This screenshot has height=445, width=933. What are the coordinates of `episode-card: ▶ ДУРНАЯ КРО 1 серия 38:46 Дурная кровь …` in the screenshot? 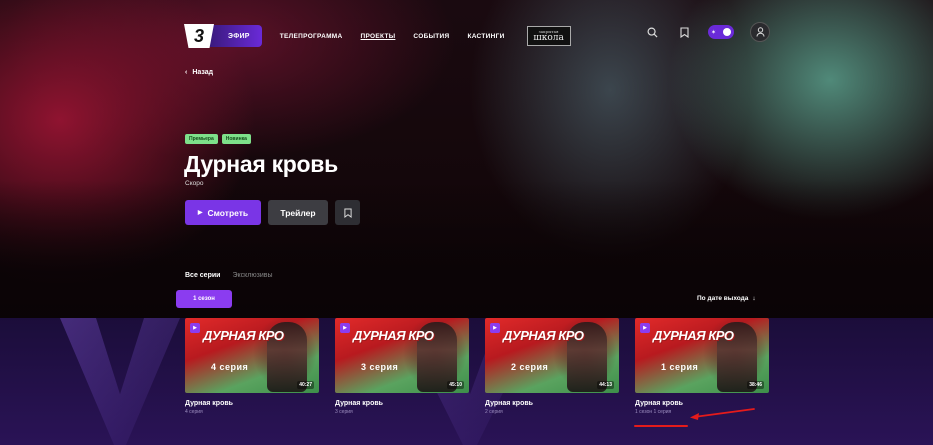 It's located at (702, 366).